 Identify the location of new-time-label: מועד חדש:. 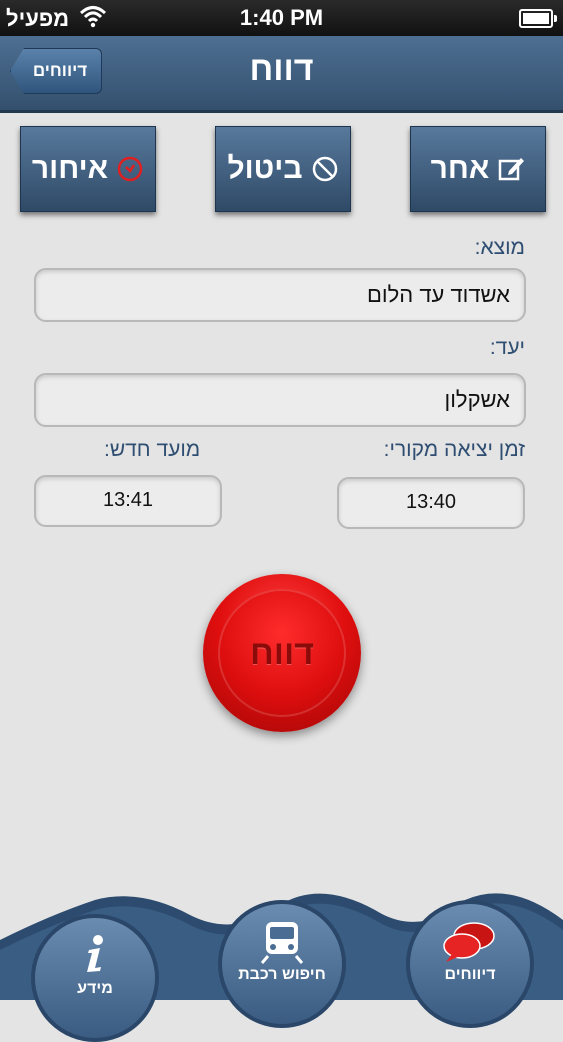
(152, 449).